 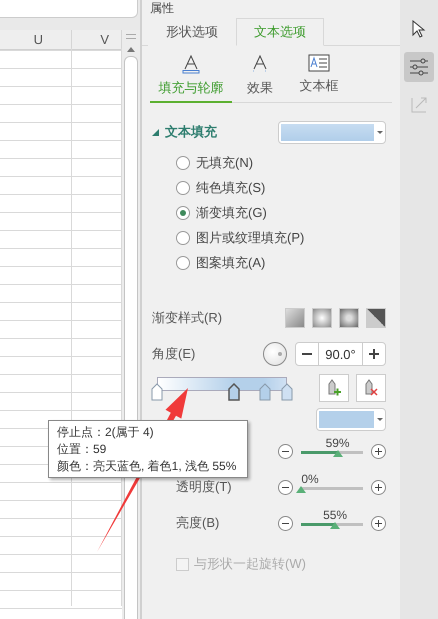 What do you see at coordinates (419, 29) in the screenshot?
I see `cursor-icon` at bounding box center [419, 29].